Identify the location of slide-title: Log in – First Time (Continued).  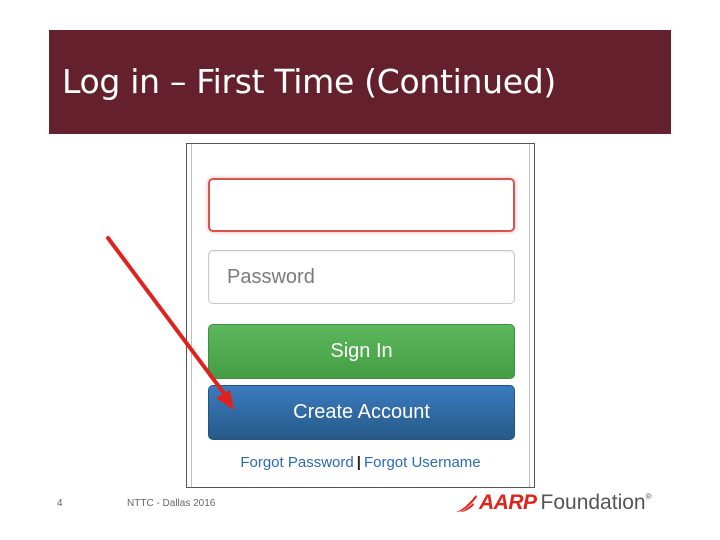
(309, 81).